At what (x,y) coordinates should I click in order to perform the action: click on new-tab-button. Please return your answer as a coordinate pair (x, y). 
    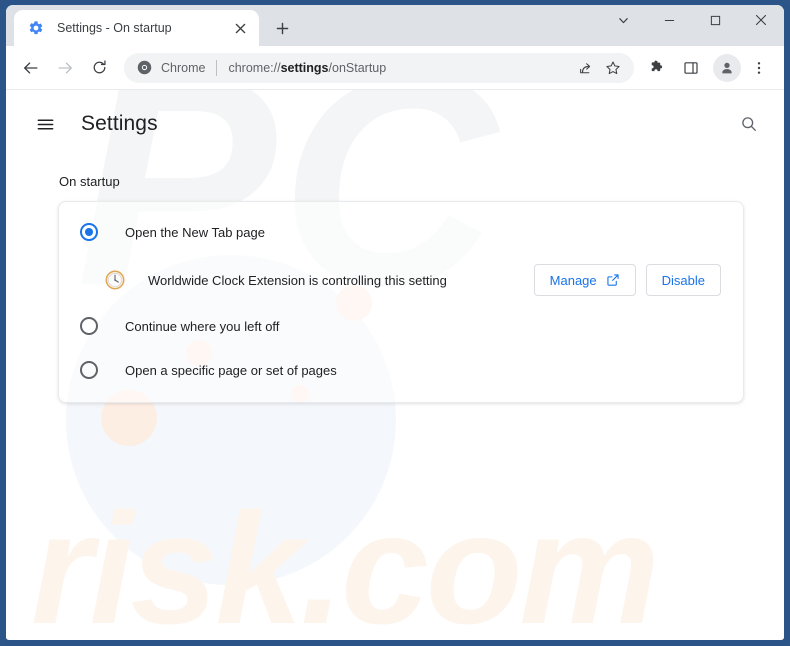
    Looking at the image, I should click on (282, 28).